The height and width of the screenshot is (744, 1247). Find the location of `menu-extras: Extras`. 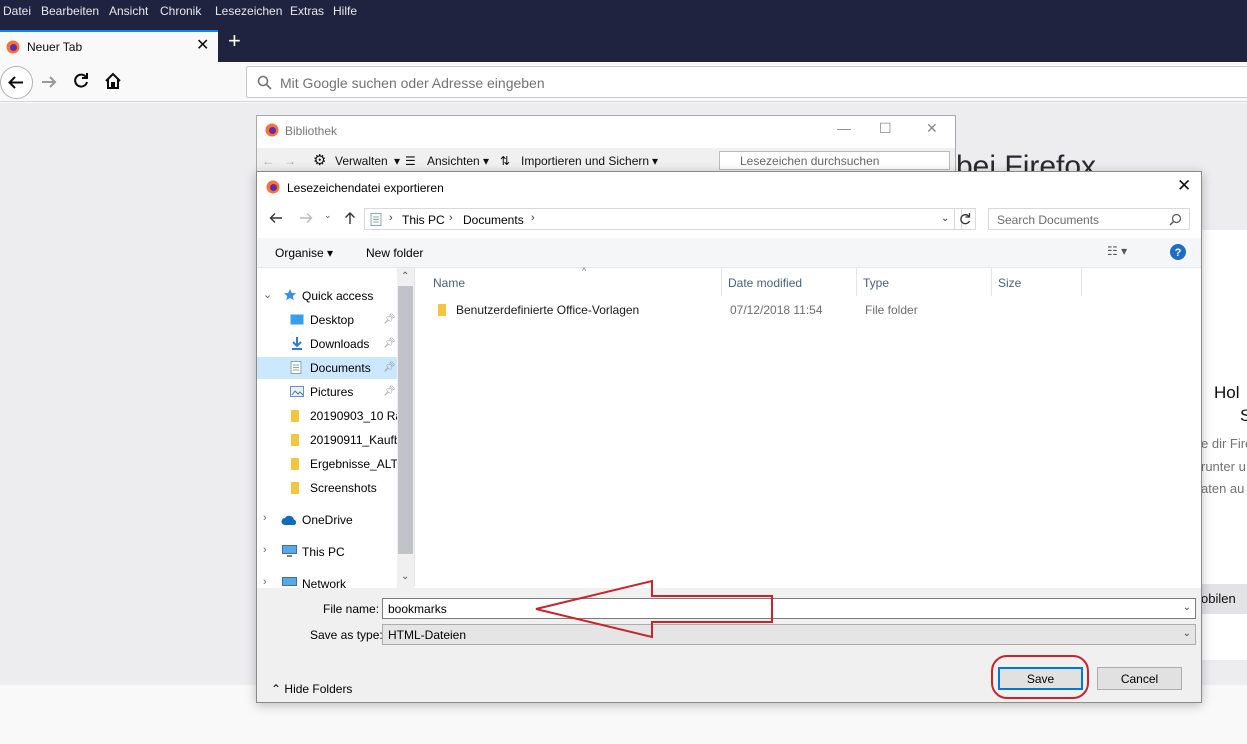

menu-extras: Extras is located at coordinates (307, 11).